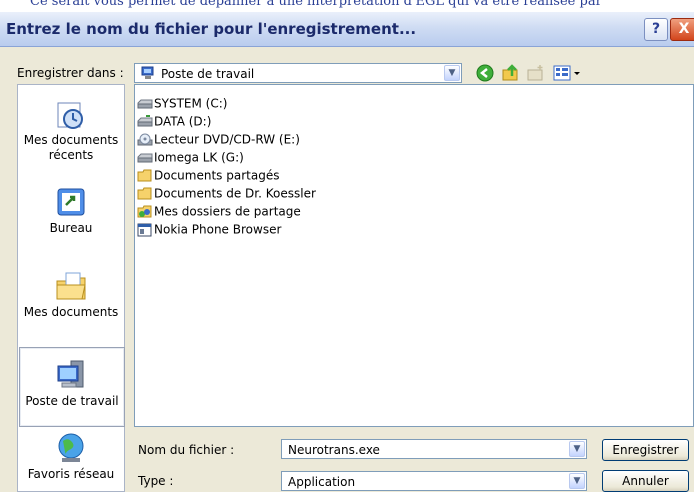 This screenshot has width=694, height=492. What do you see at coordinates (645, 450) in the screenshot?
I see `save-button: Enregistrer` at bounding box center [645, 450].